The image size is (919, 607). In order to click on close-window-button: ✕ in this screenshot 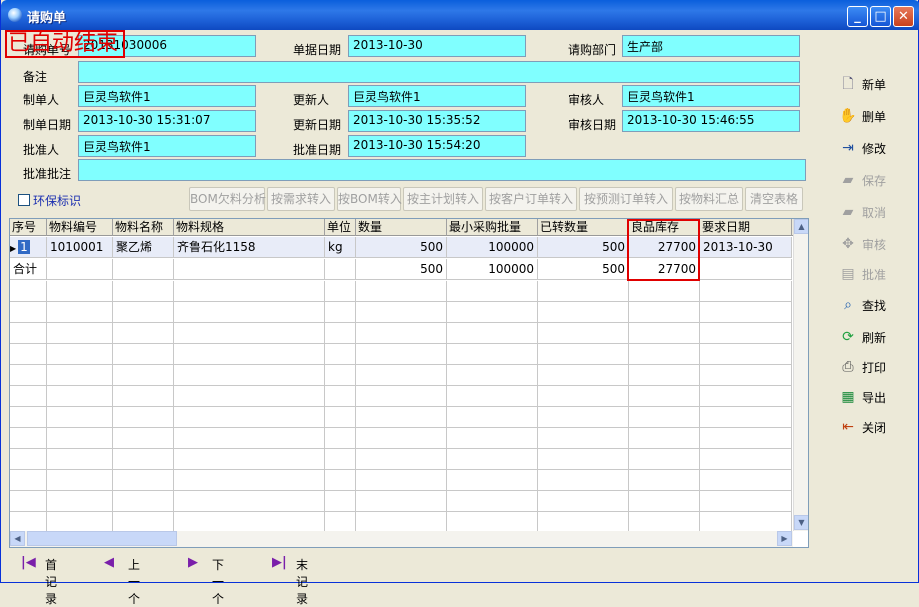, I will do `click(903, 16)`.